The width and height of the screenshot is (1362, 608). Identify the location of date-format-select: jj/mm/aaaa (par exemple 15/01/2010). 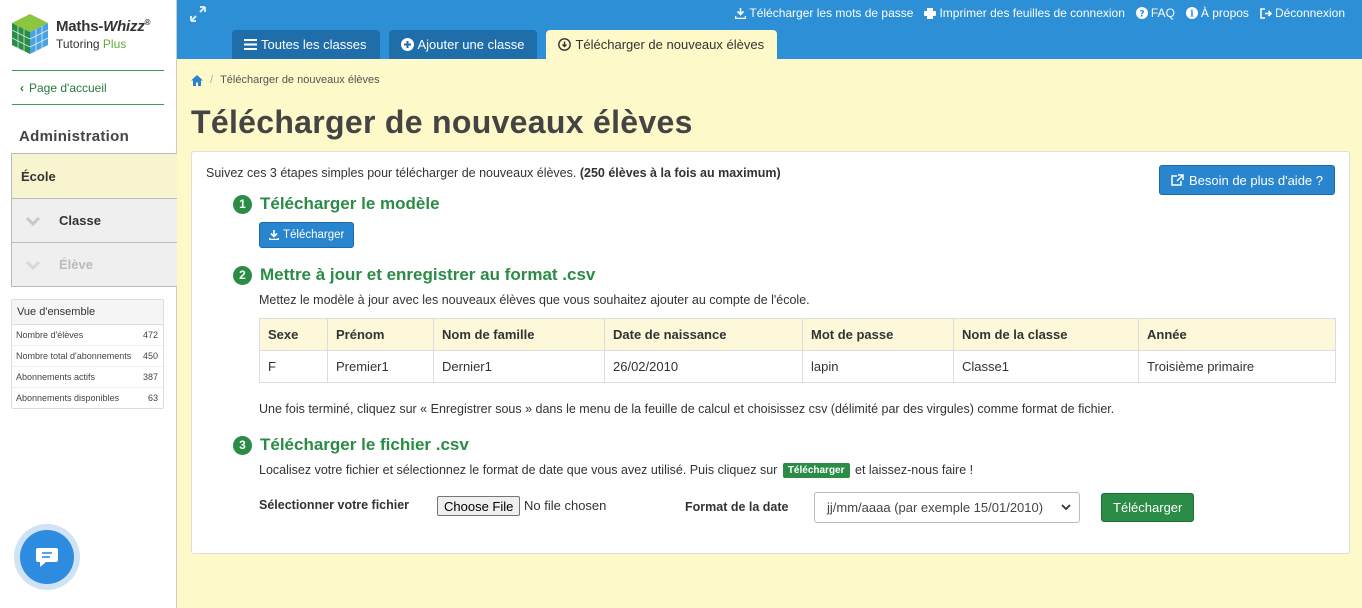
(947, 507).